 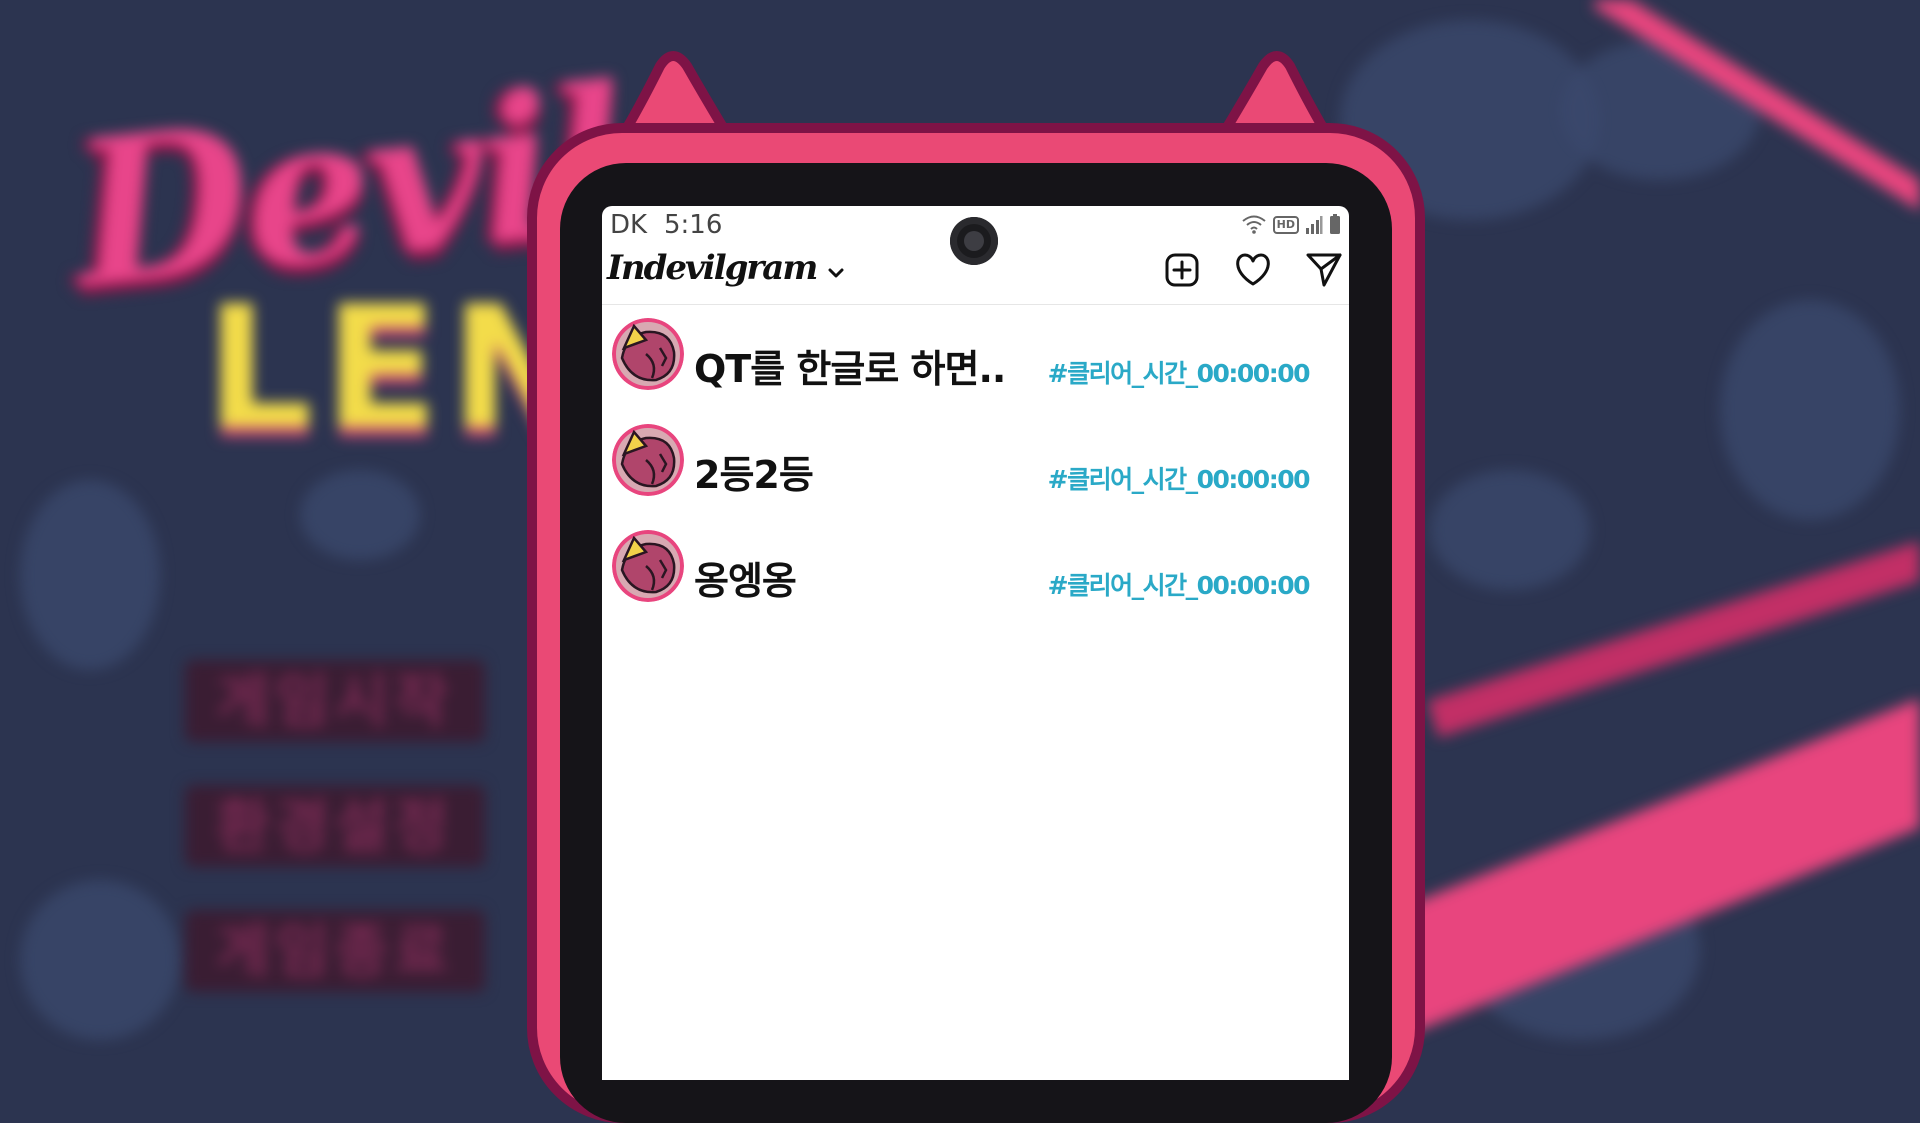 I want to click on chevron-down-icon, so click(x=836, y=273).